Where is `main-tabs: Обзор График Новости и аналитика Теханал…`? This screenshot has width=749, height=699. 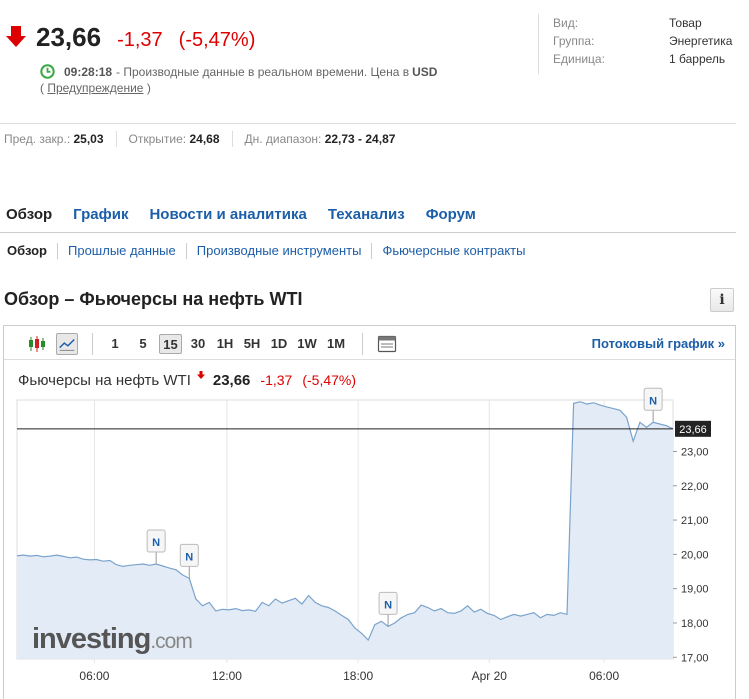
main-tabs: Обзор График Новости и аналитика Теханал… is located at coordinates (251, 214).